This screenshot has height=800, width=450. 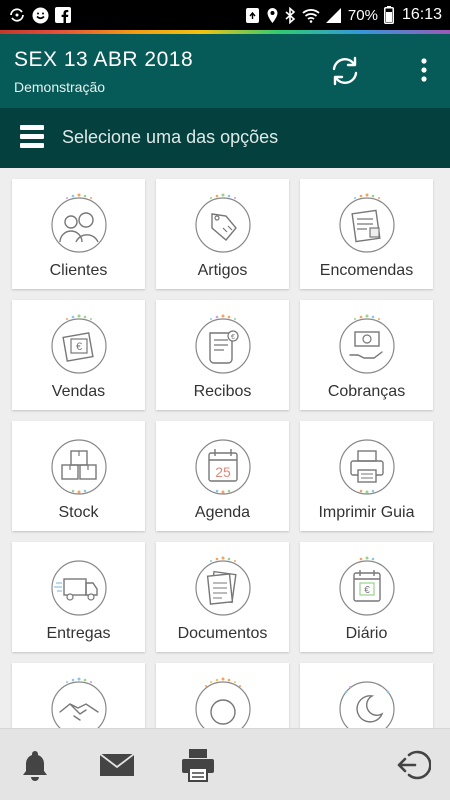 I want to click on order-sheet-icon, so click(x=367, y=223).